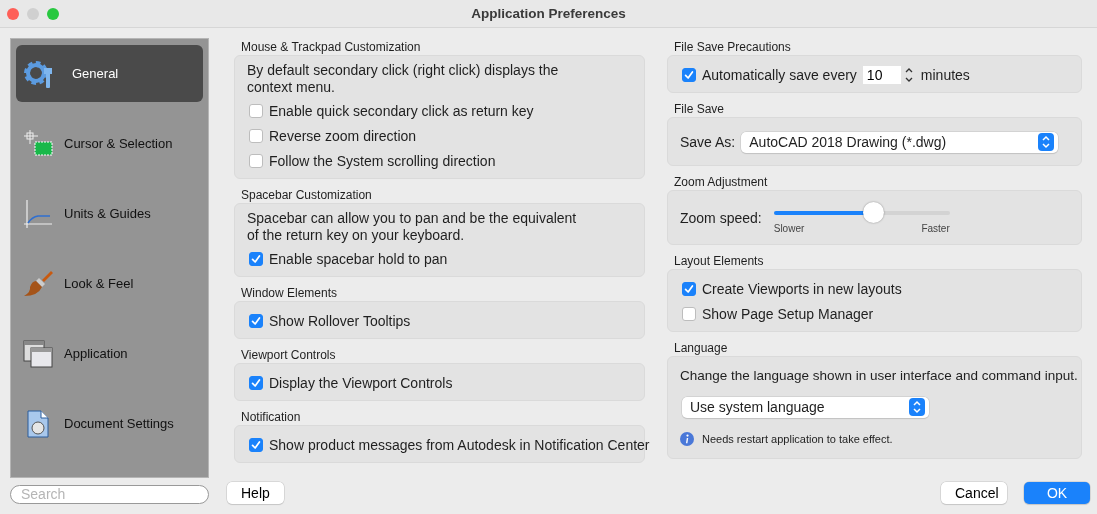  I want to click on checkbox-label: Show product messages from Autodesk in Notification Center, so click(459, 444).